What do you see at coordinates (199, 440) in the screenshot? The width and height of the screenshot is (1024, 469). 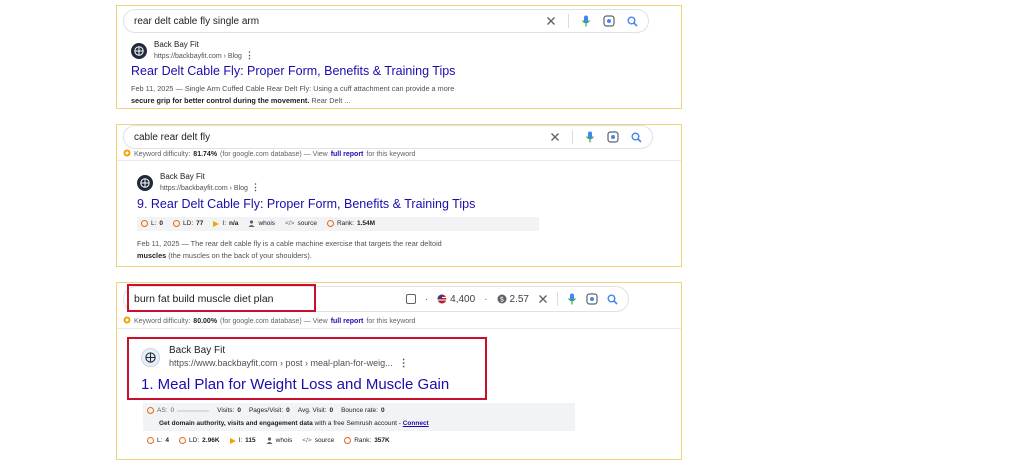 I see `metric-ld: LD: 2.96K` at bounding box center [199, 440].